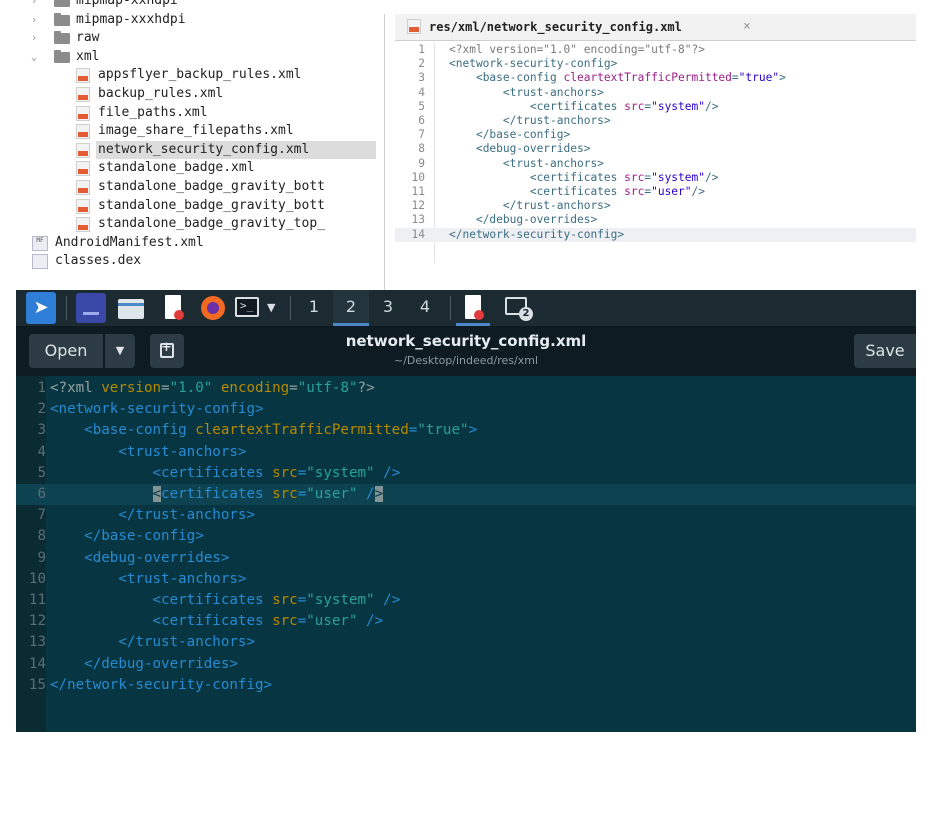 This screenshot has height=818, width=934. I want to click on code-line: 10 <certificates src="system"/>, so click(655, 178).